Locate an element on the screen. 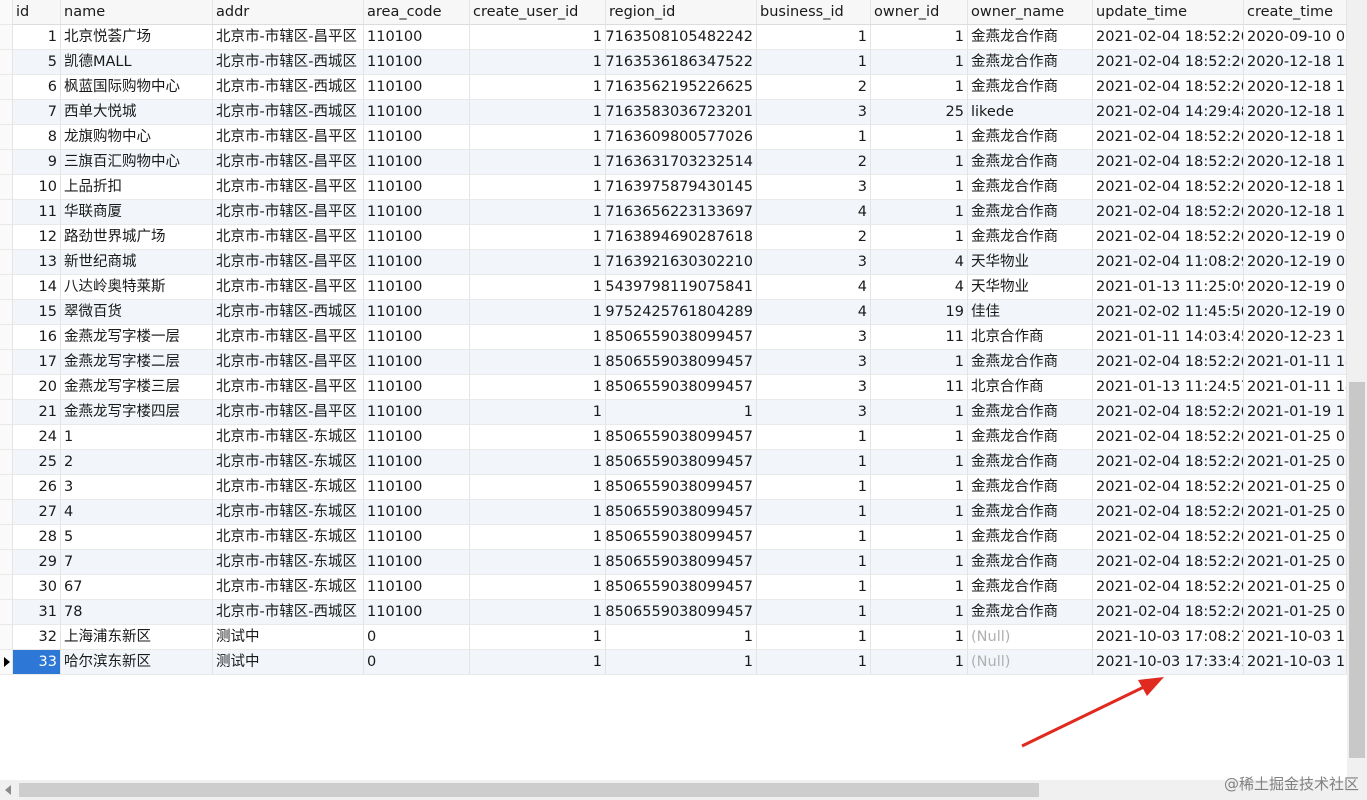  annotation-arrow-shaft is located at coordinates (1086, 715).